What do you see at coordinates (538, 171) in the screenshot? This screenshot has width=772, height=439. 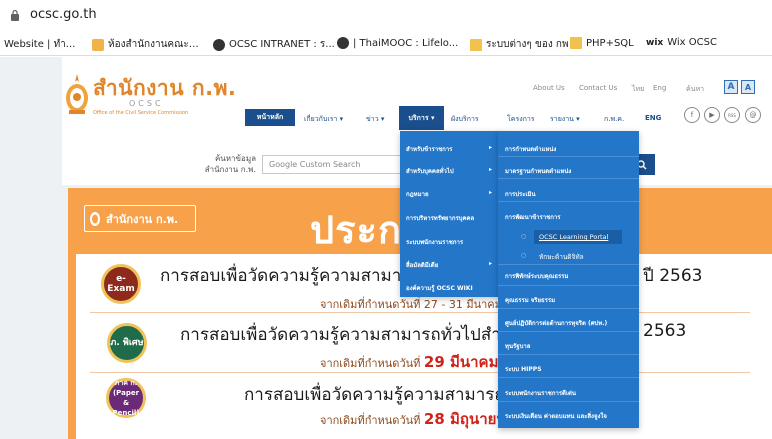 I see `submenu-item-position-standards: มาตรฐานกำหนดตำแหน่ง` at bounding box center [538, 171].